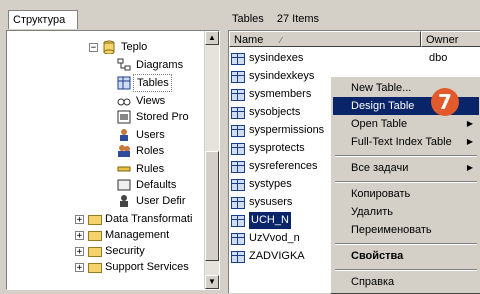  I want to click on tree-item-diagrams: Diagrams, so click(151, 65).